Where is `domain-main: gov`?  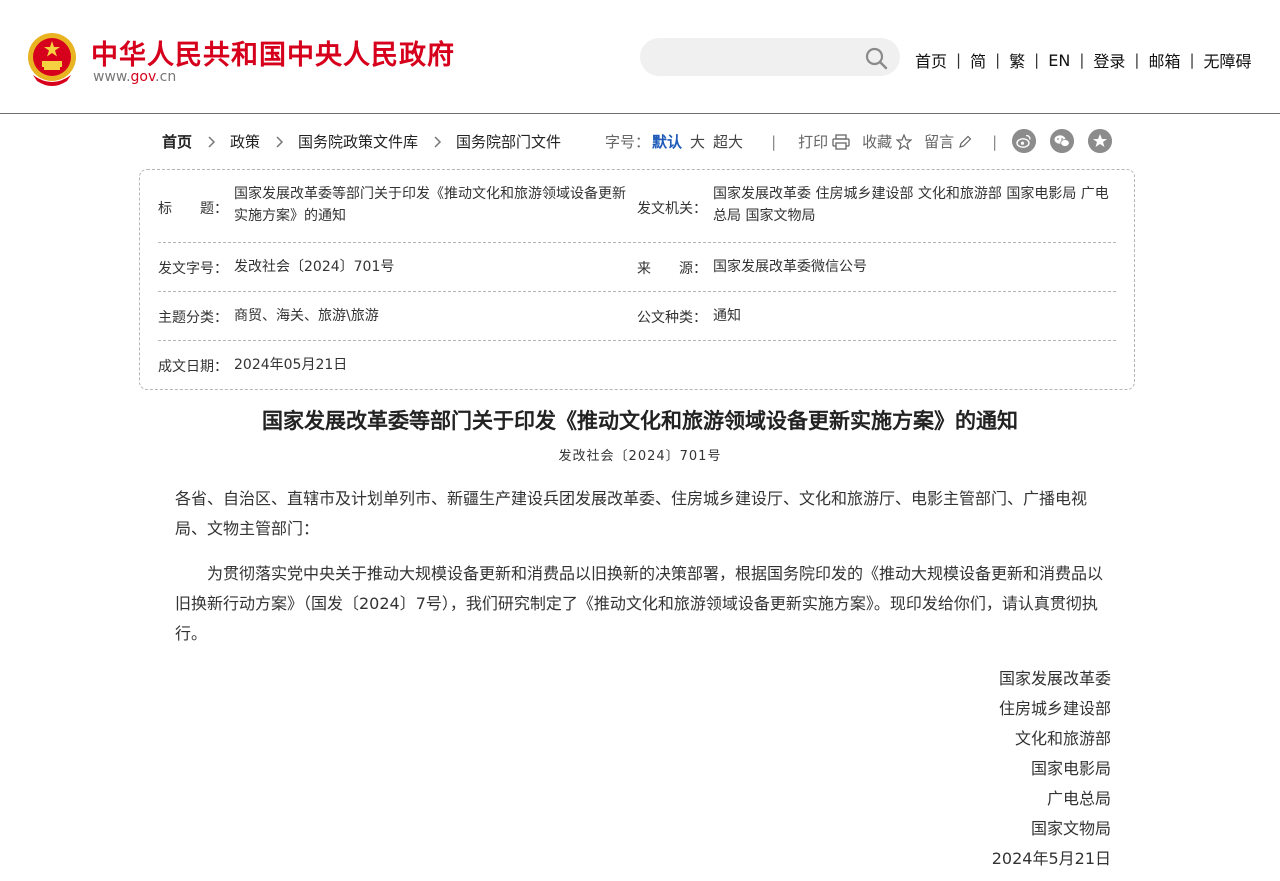
domain-main: gov is located at coordinates (143, 77).